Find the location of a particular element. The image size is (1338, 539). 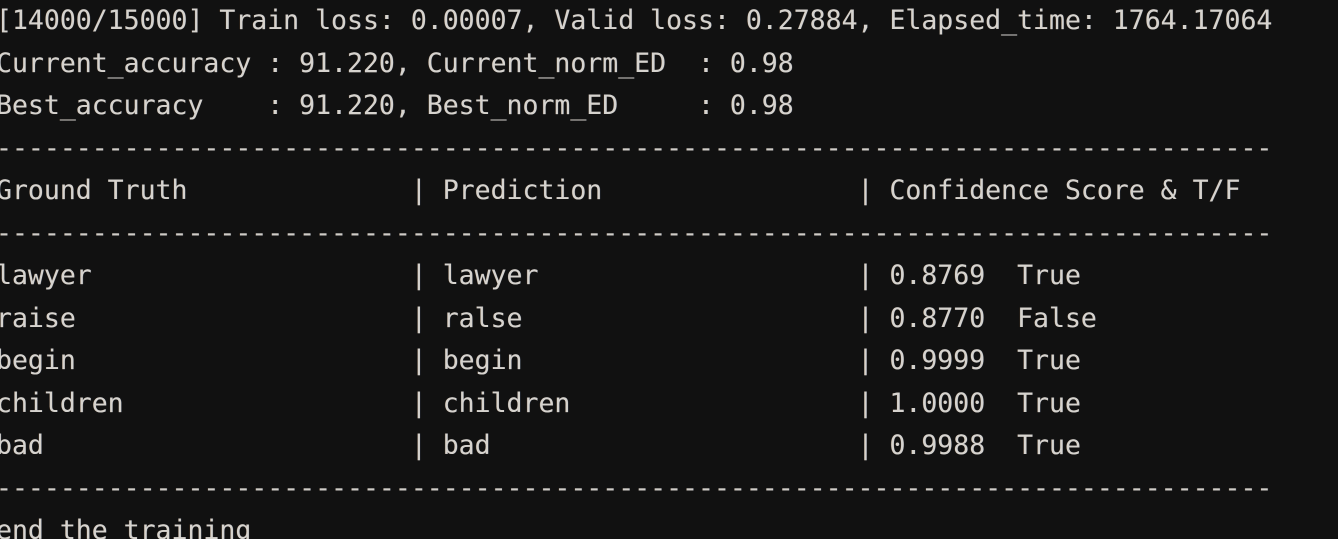

table-row: lawyer | lawyer | 0.8769 True is located at coordinates (540, 275).